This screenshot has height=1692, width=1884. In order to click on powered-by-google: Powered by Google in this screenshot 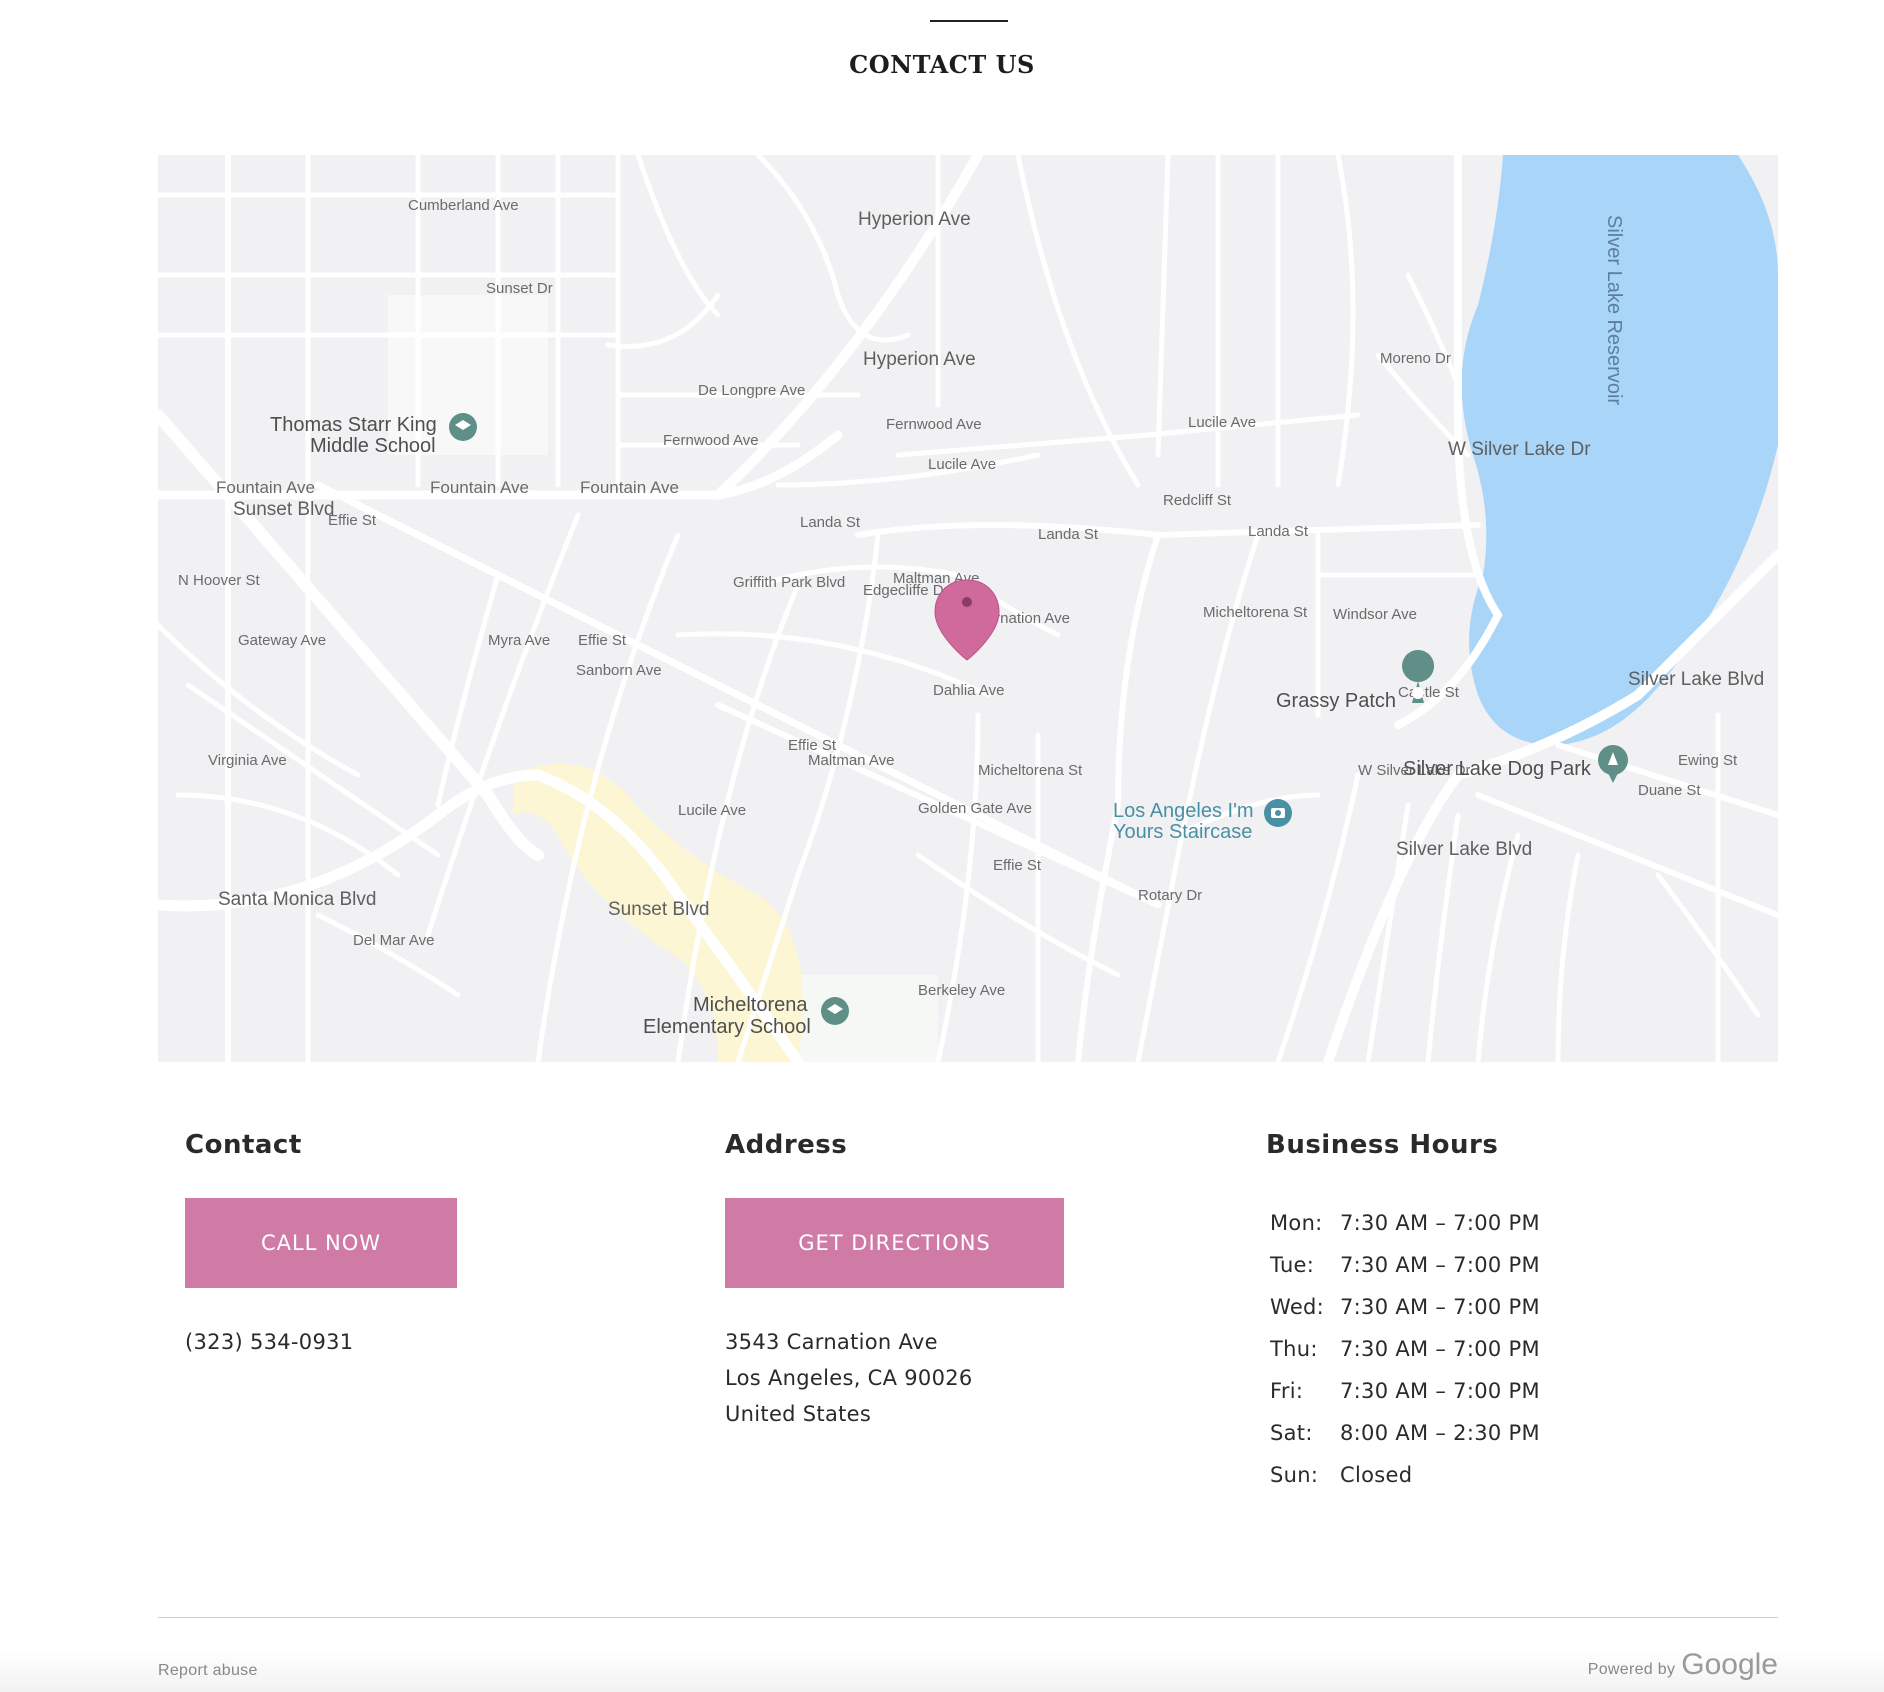, I will do `click(1683, 1665)`.